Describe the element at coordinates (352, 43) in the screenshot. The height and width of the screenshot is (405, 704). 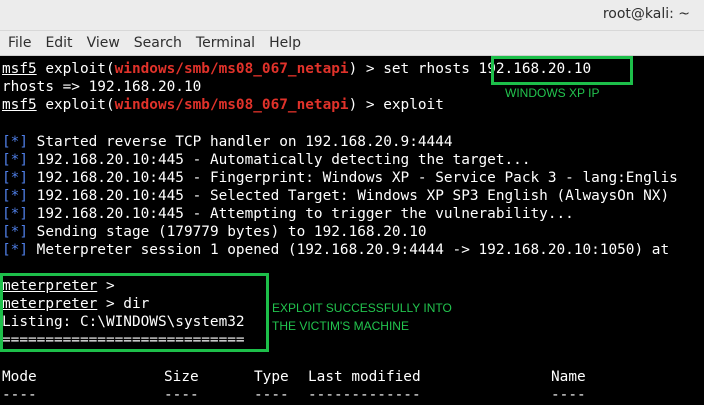
I see `menu-bar: File Edit View Search Terminal Help` at that location.